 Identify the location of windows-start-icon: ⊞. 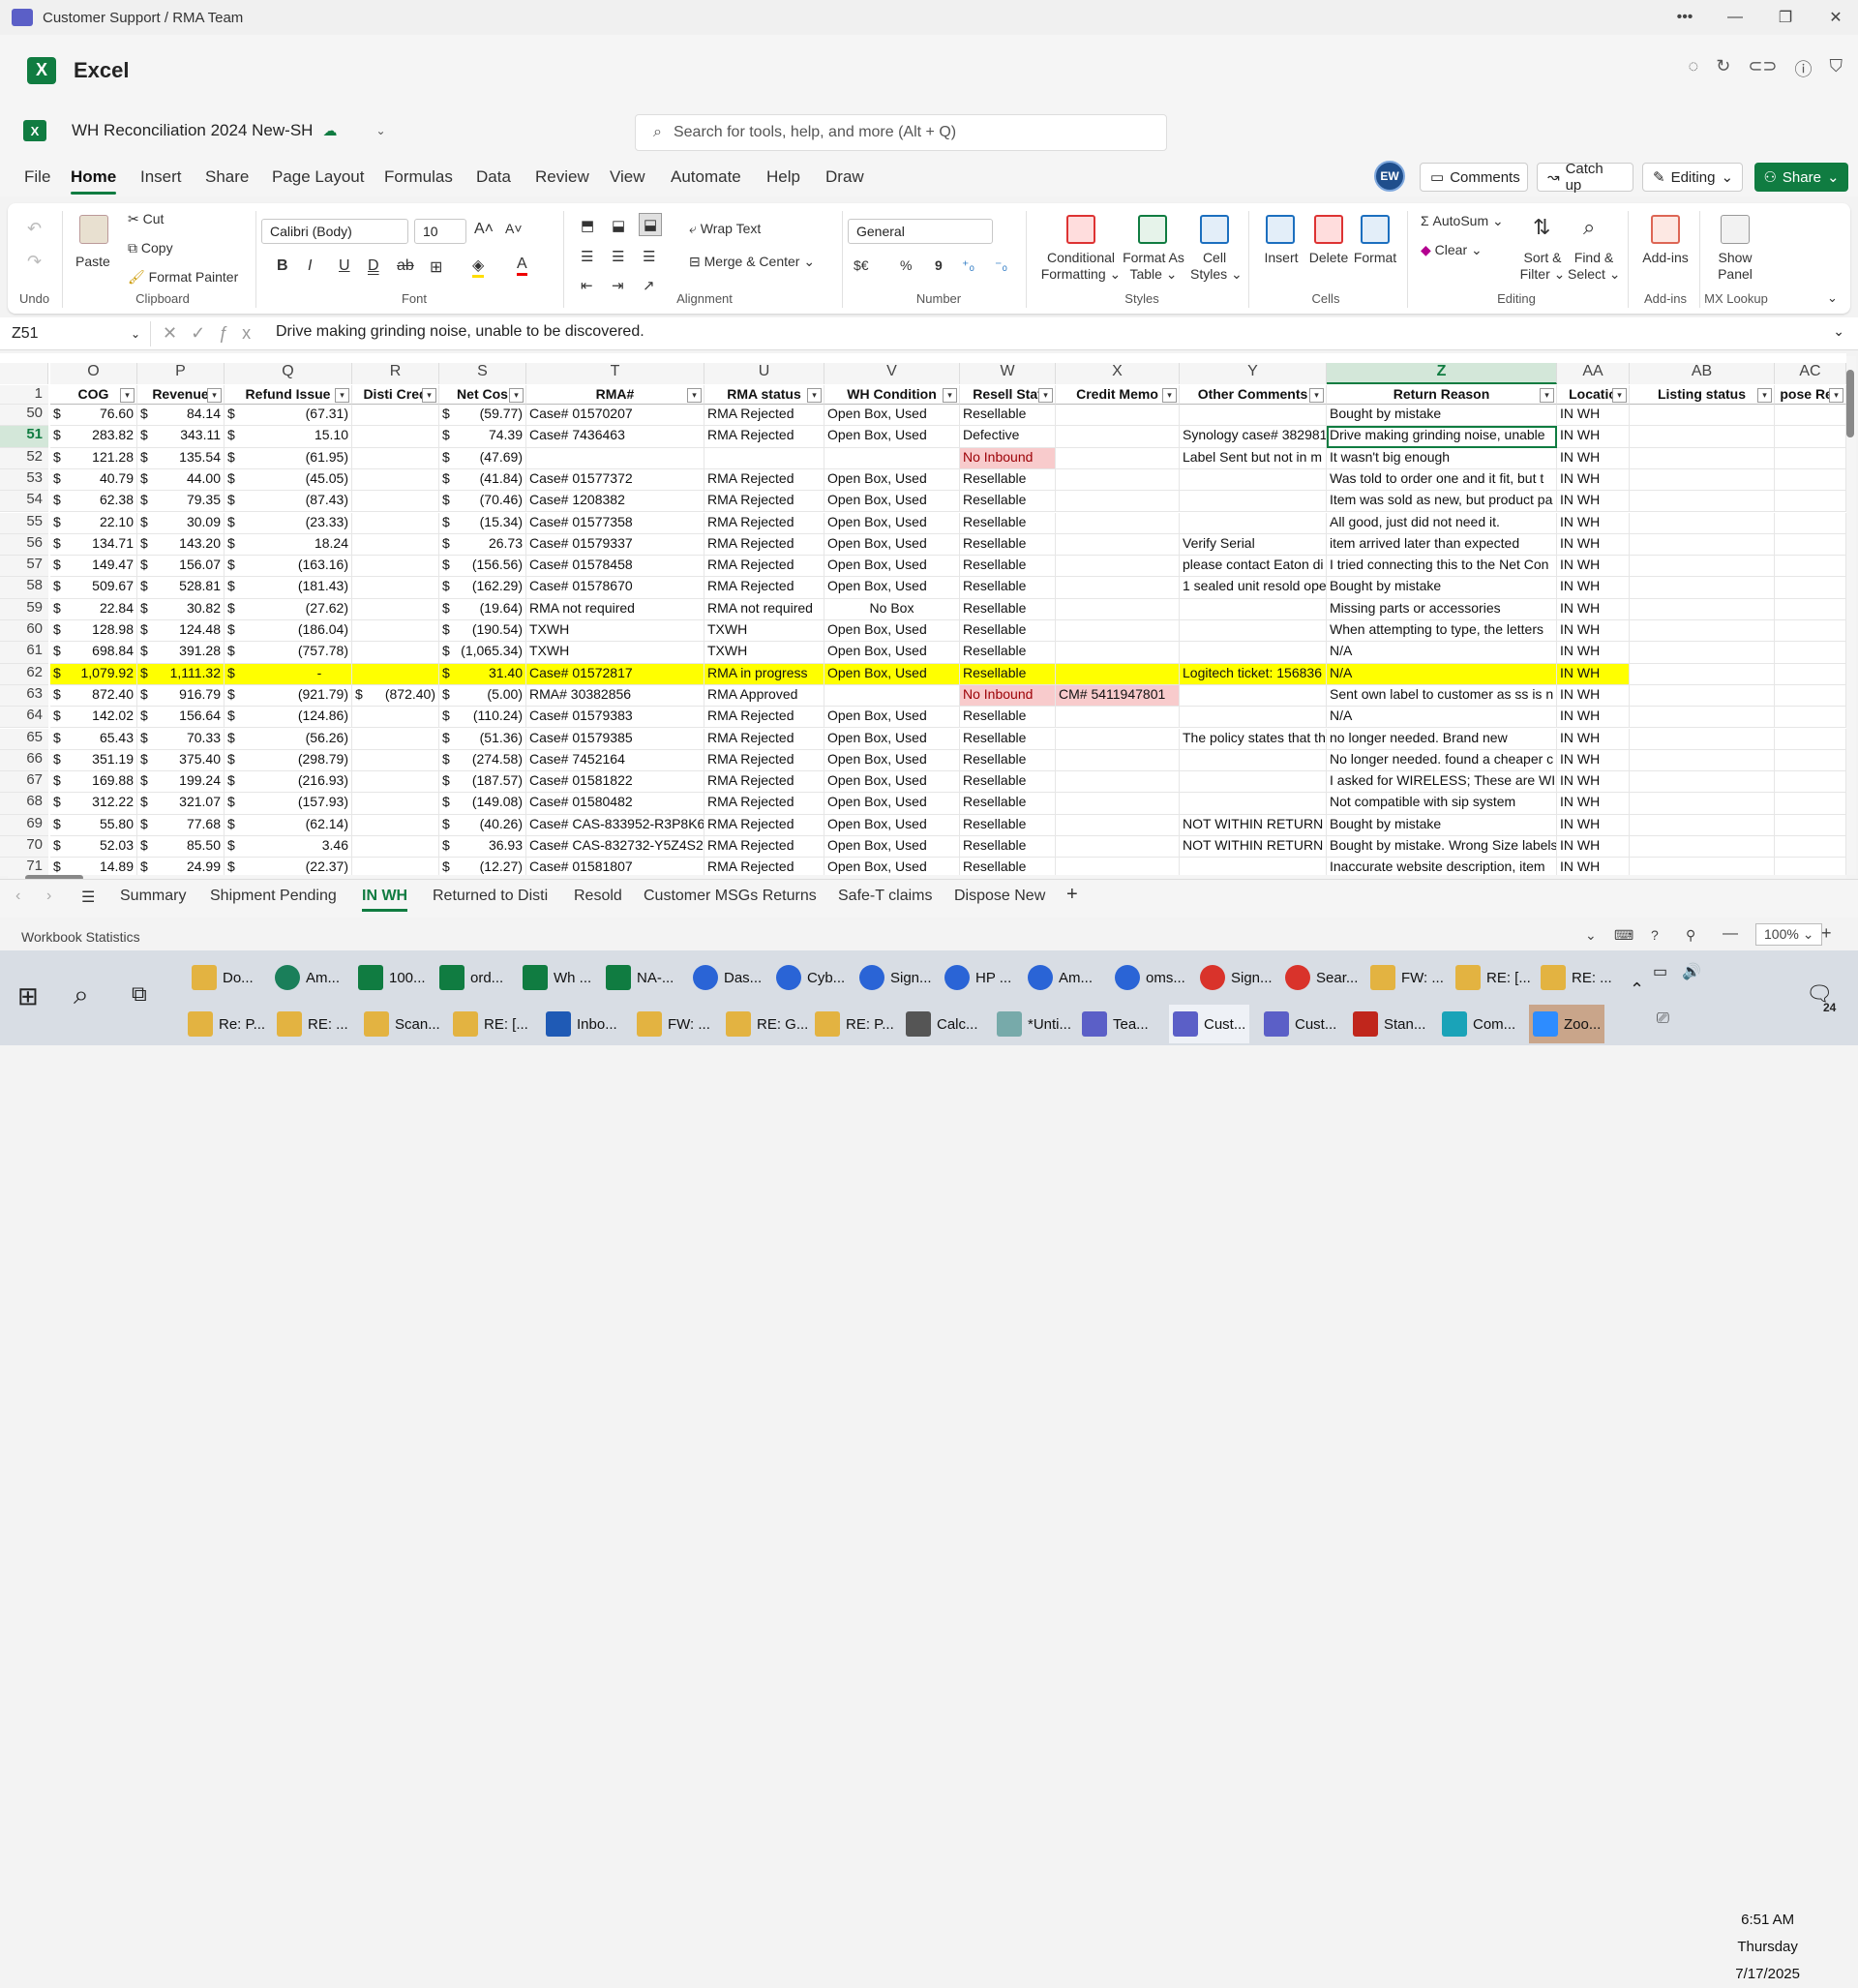
(28, 996).